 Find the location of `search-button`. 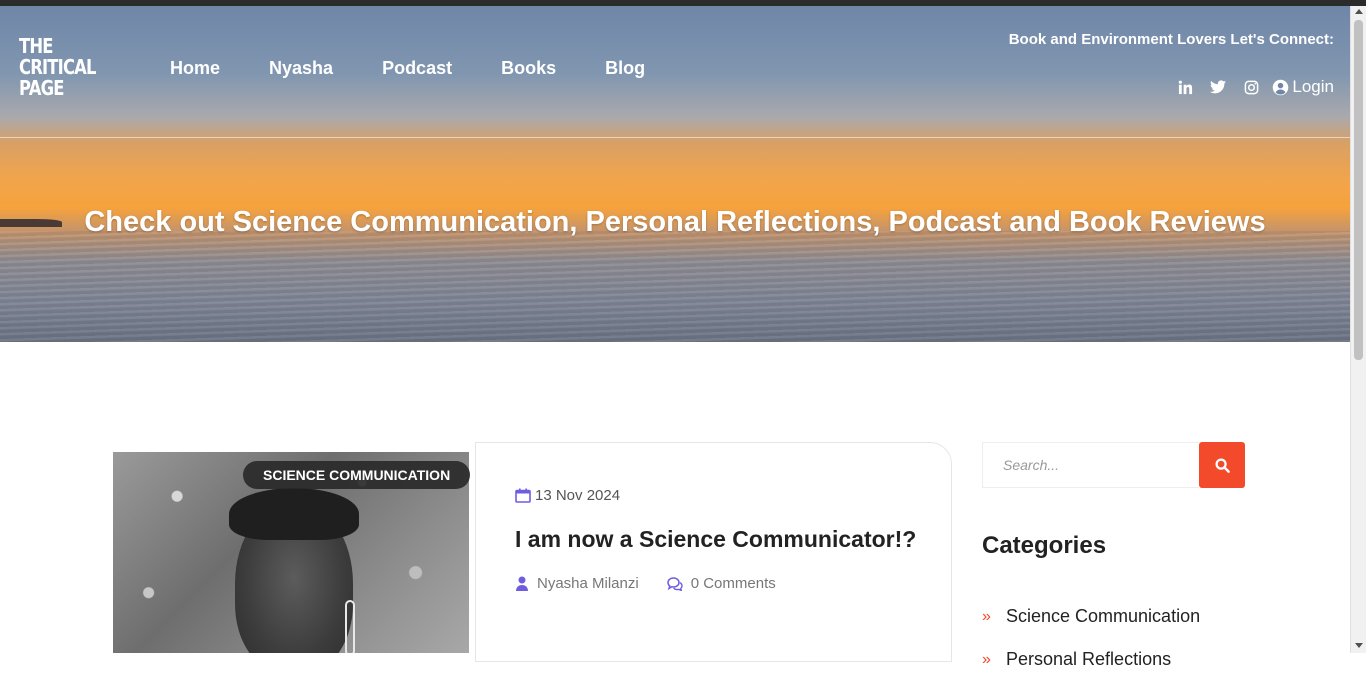

search-button is located at coordinates (1222, 465).